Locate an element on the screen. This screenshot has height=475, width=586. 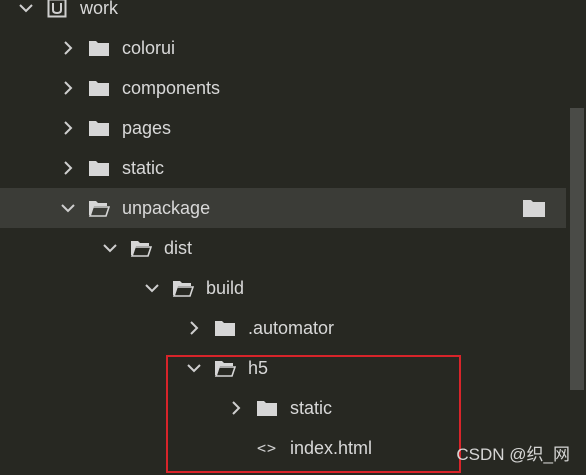
vertical-scrollbar is located at coordinates (576, 237).